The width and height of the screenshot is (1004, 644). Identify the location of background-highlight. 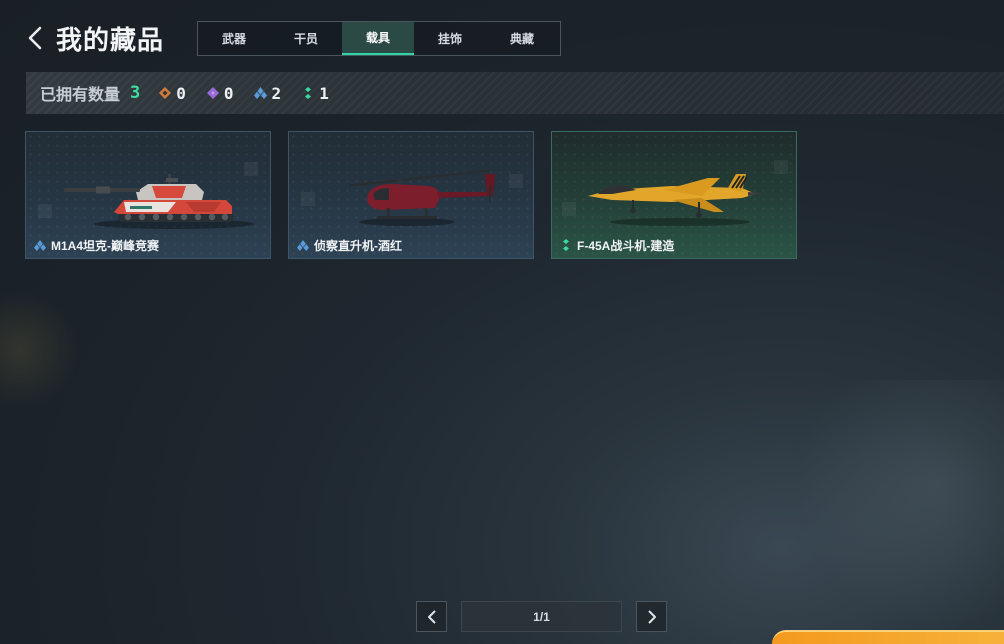
(894, 510).